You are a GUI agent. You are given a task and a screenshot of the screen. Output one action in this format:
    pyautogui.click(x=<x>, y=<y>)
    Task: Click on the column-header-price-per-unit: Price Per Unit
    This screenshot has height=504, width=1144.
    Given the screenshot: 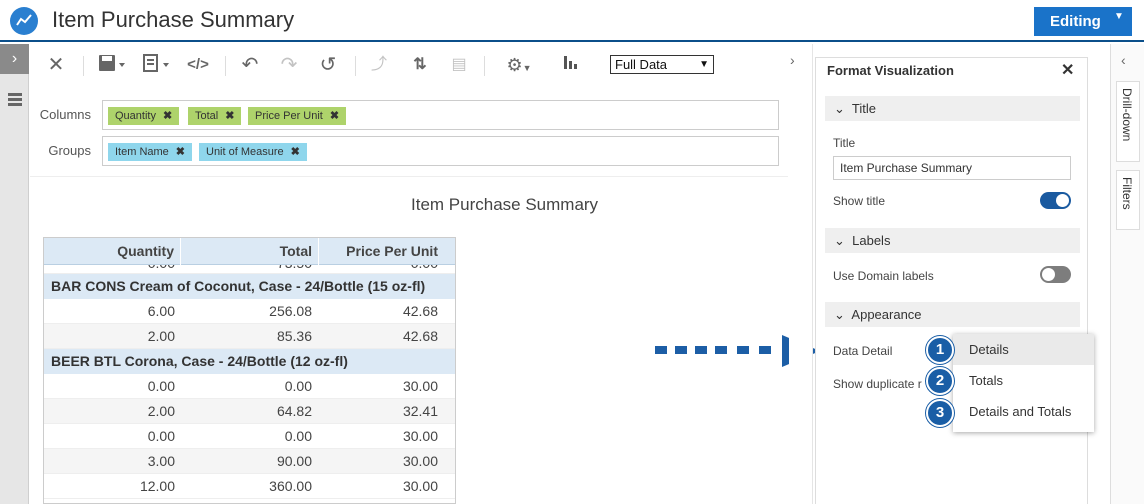 What is the action you would take?
    pyautogui.click(x=387, y=251)
    